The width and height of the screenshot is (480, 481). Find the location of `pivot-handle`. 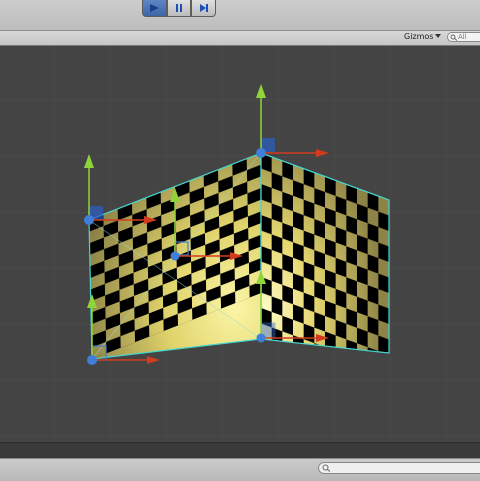

pivot-handle is located at coordinates (175, 256).